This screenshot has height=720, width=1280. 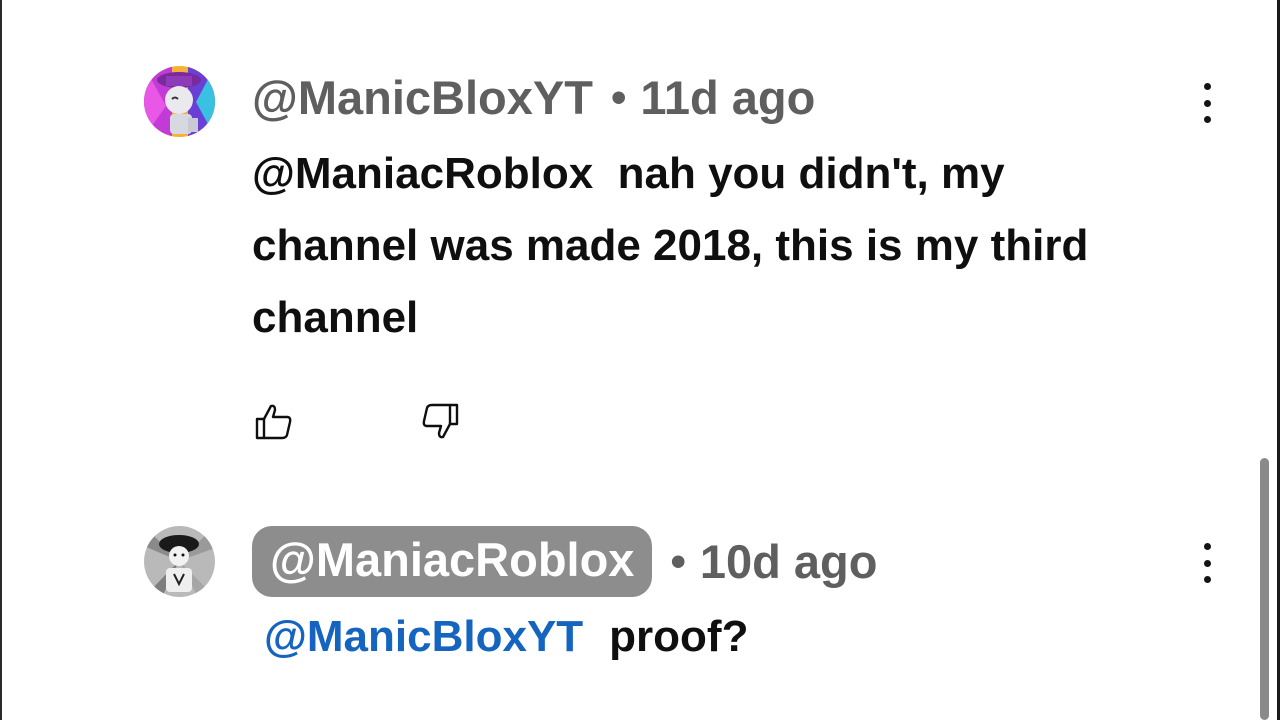 I want to click on avatar-dark-figure-icon, so click(x=179, y=561).